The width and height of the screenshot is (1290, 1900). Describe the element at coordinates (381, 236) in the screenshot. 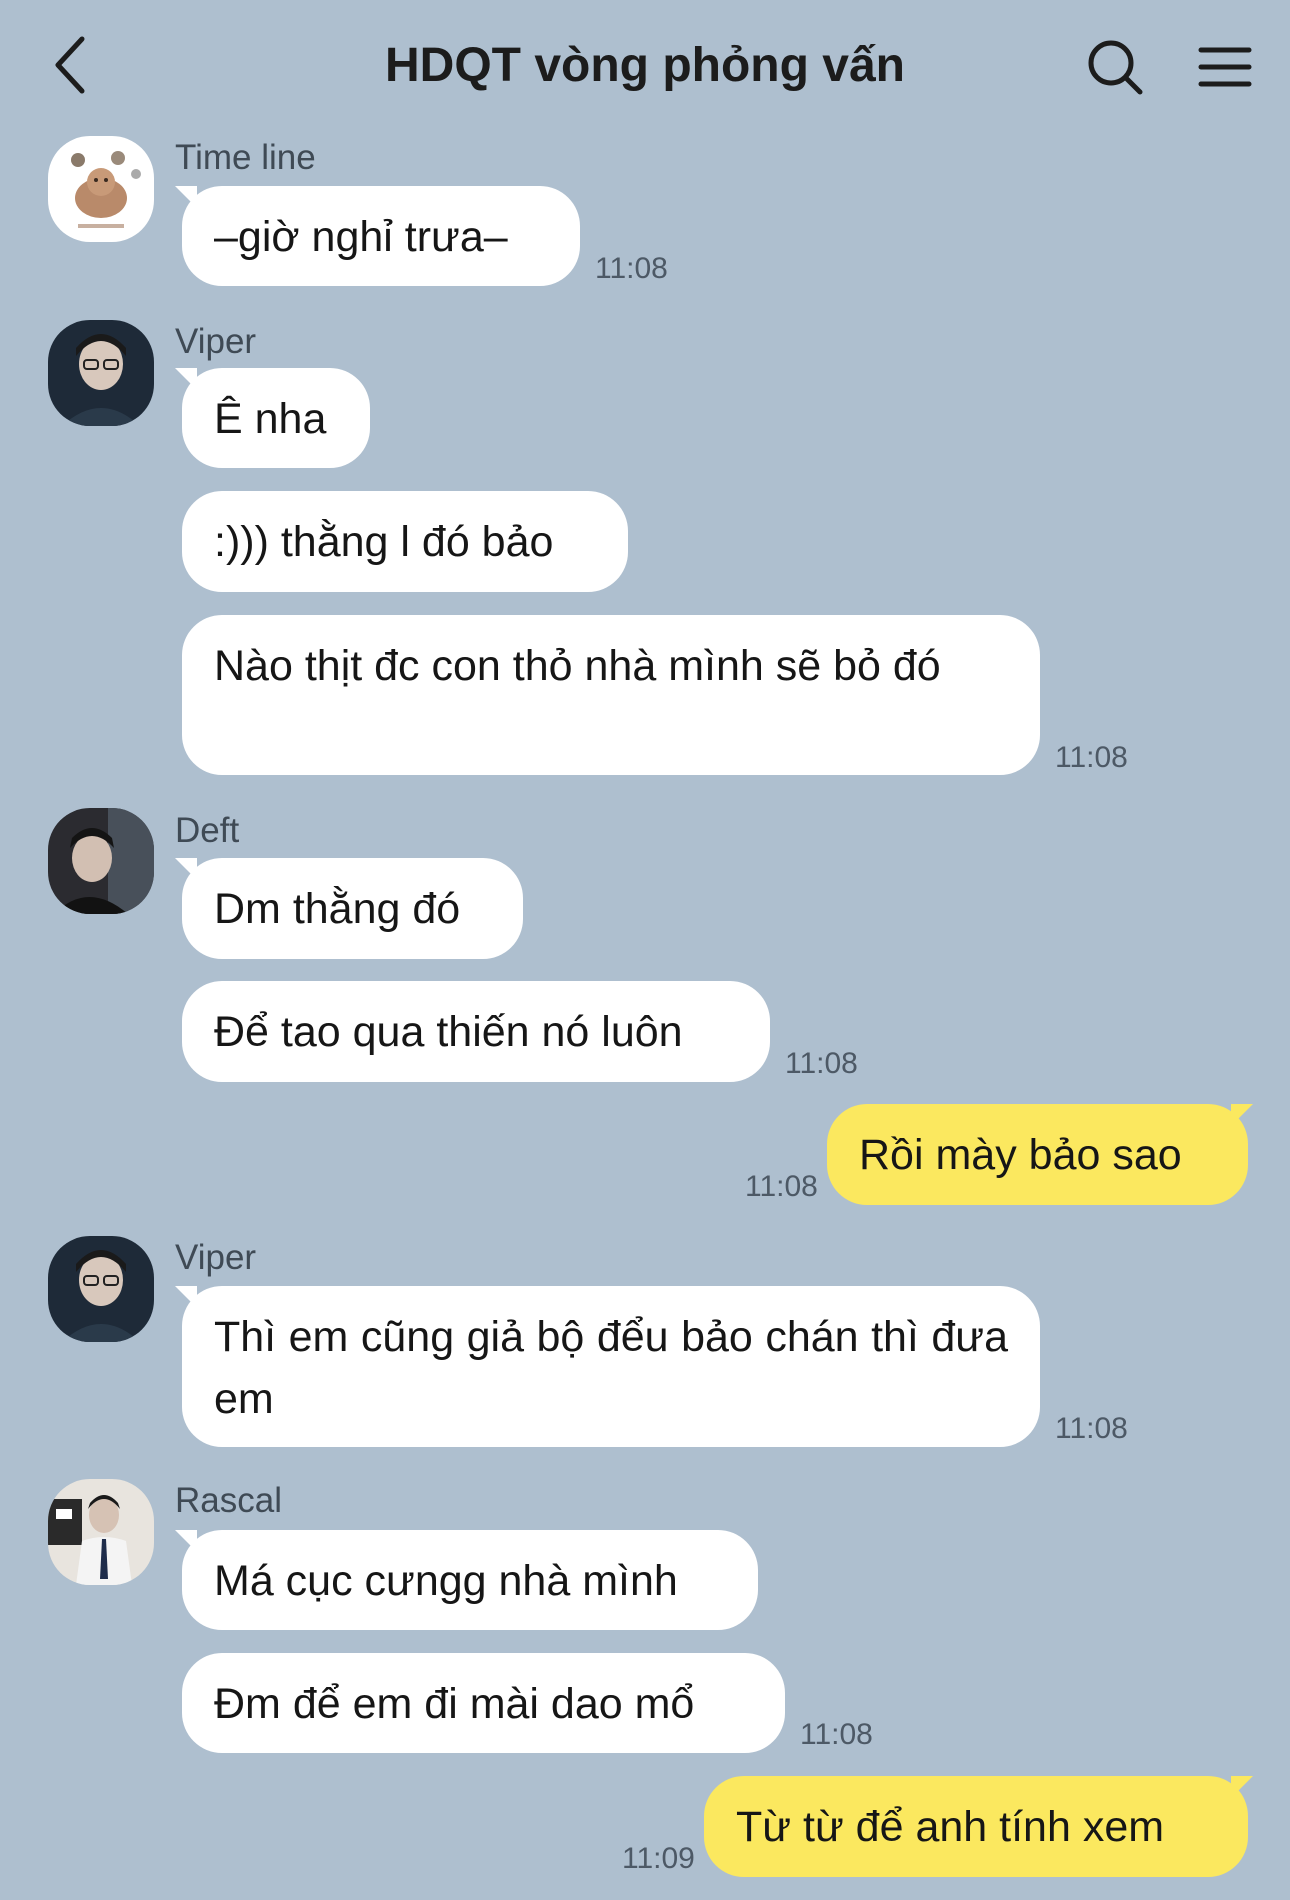

I see `message-bubble: –giờ nghỉ trưa–` at that location.